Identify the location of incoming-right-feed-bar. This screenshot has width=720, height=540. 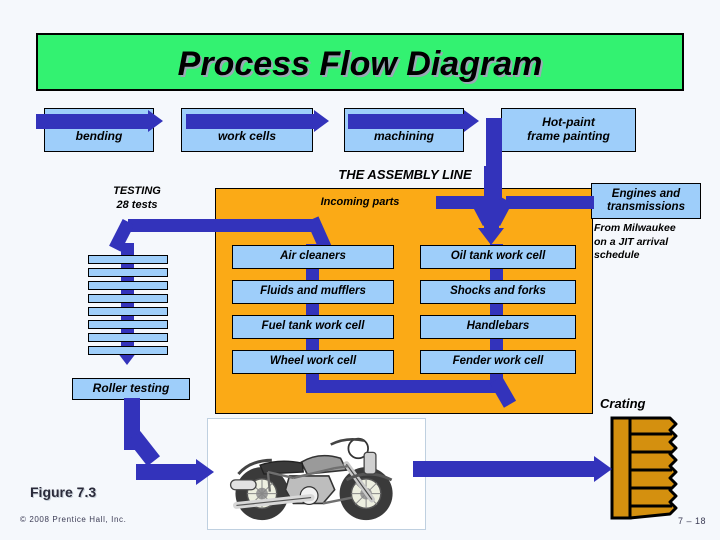
(550, 202).